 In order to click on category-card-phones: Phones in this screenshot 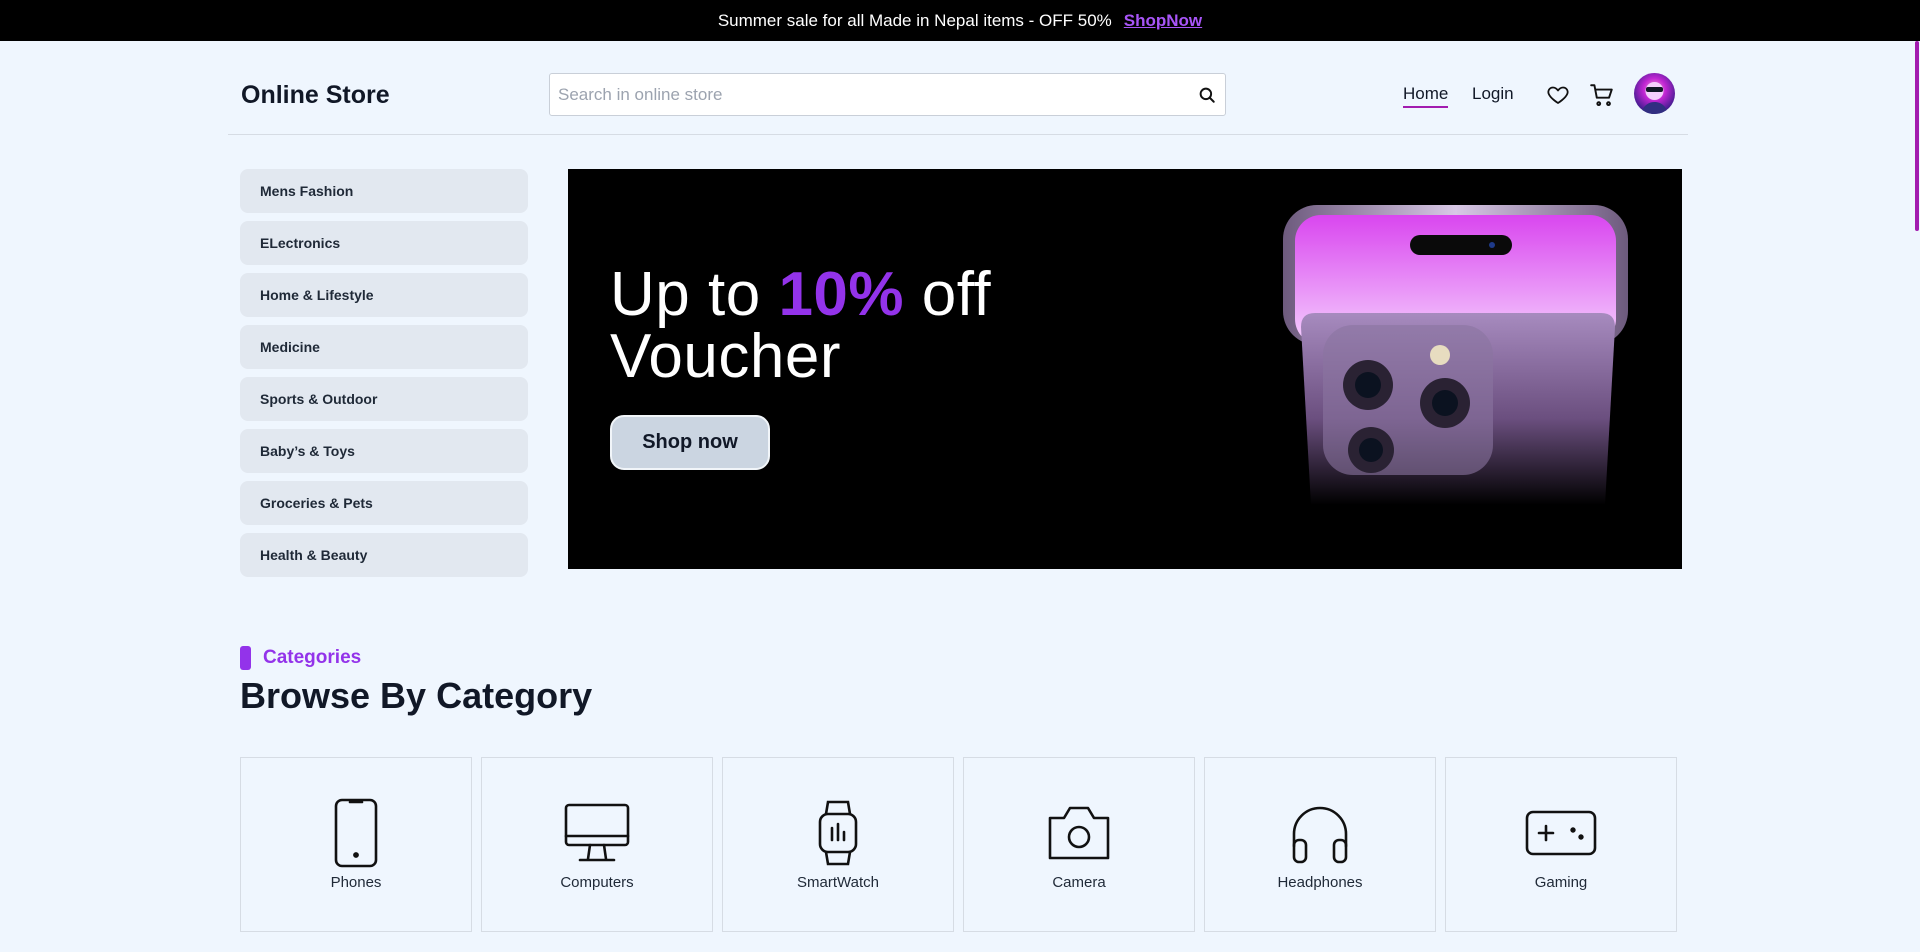, I will do `click(356, 844)`.